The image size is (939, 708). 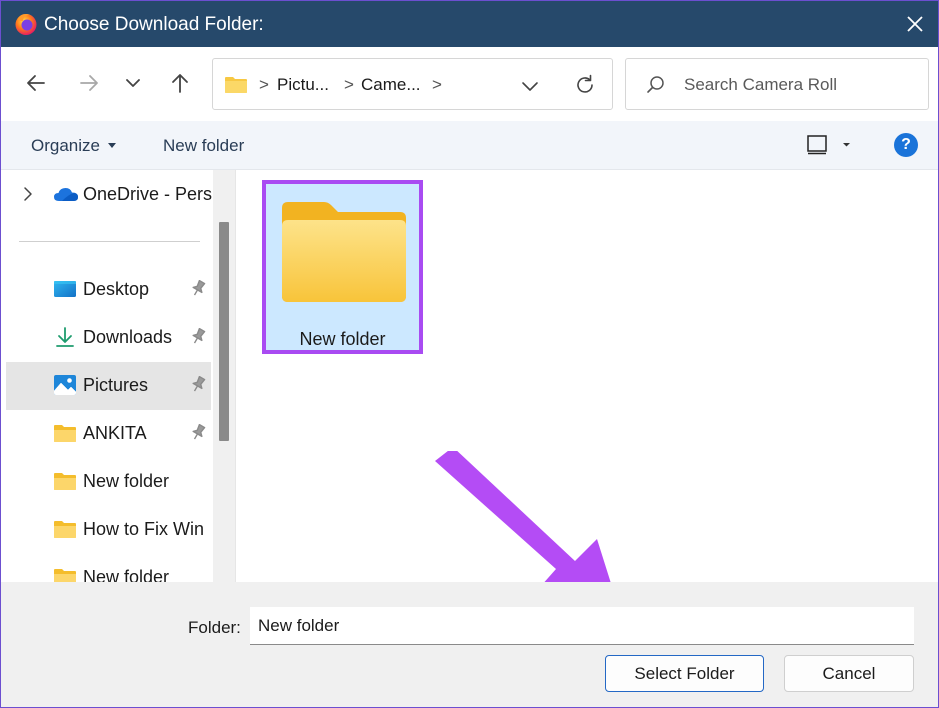 What do you see at coordinates (224, 331) in the screenshot?
I see `scrollbar-thumb` at bounding box center [224, 331].